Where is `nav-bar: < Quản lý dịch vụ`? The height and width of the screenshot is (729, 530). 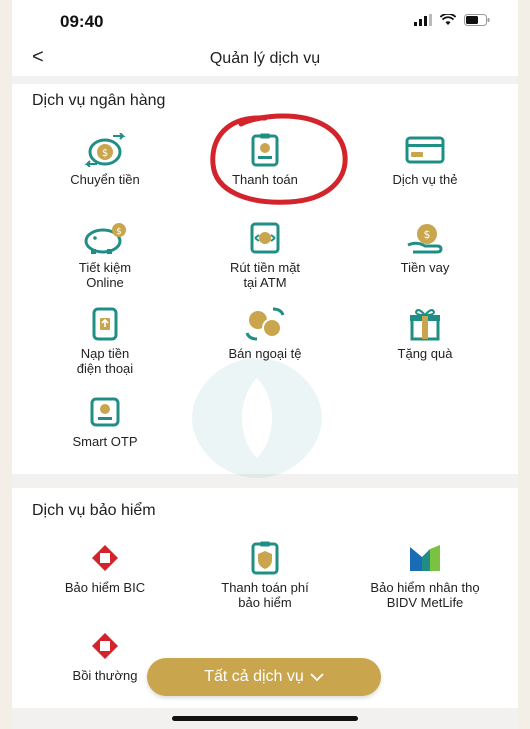 nav-bar: < Quản lý dịch vụ is located at coordinates (265, 60).